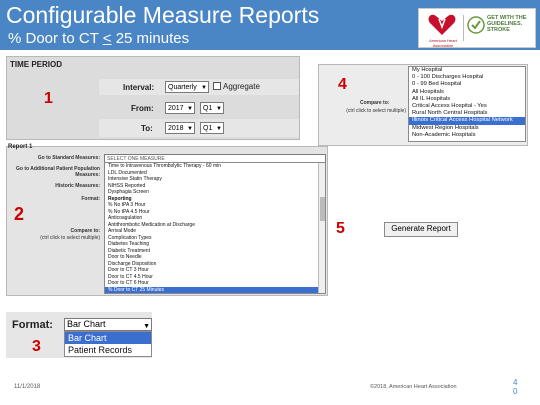 The image size is (540, 405). I want to click on from-label: From:, so click(142, 108).